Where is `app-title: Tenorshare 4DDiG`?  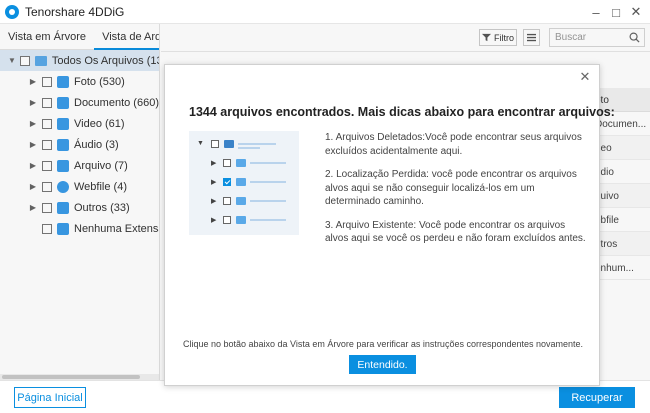 app-title: Tenorshare 4DDiG is located at coordinates (75, 11).